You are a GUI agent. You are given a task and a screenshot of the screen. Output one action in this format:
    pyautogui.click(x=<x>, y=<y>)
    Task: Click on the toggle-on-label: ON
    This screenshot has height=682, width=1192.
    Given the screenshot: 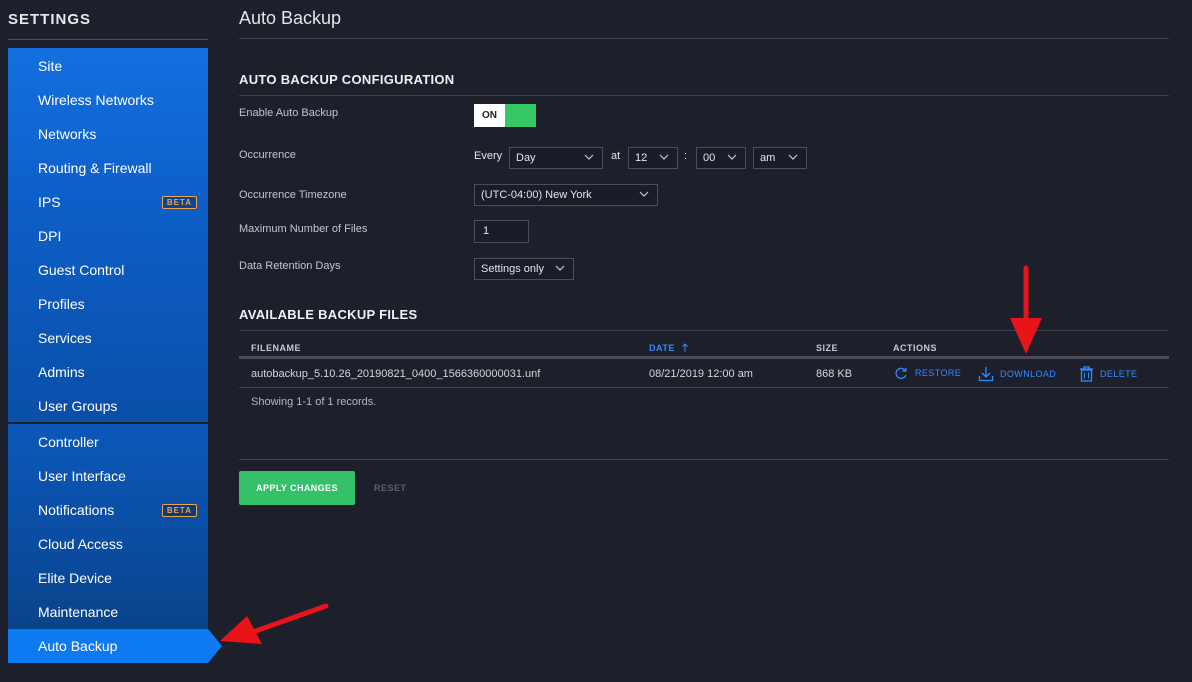 What is the action you would take?
    pyautogui.click(x=489, y=115)
    